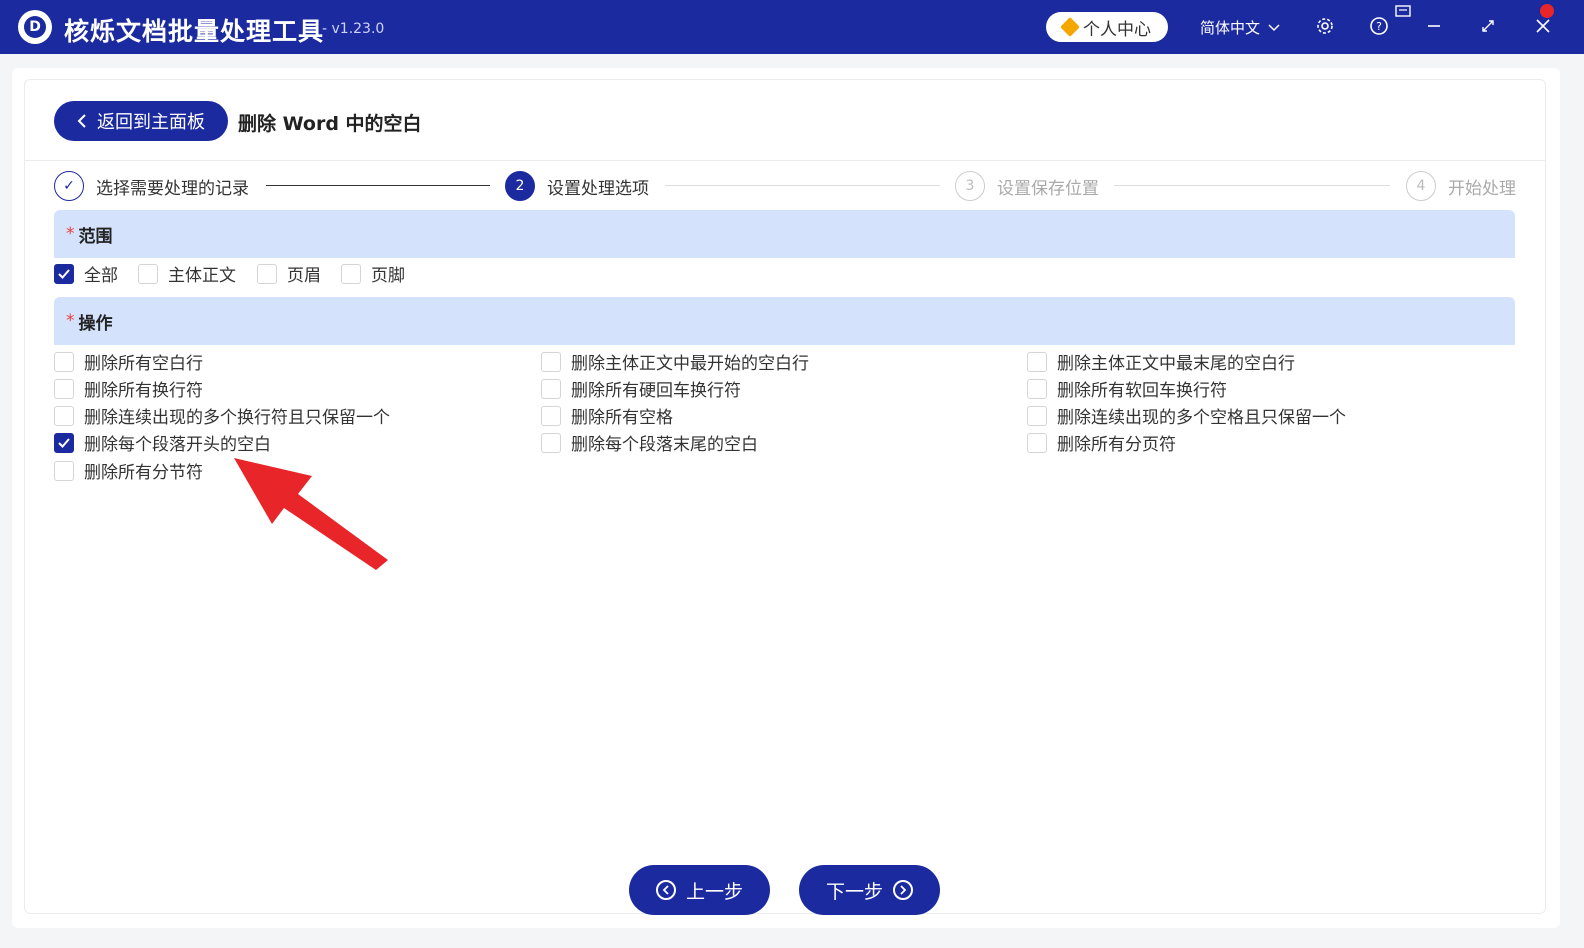 The width and height of the screenshot is (1584, 948). What do you see at coordinates (1482, 188) in the screenshot?
I see `step-4-label: 开始处理` at bounding box center [1482, 188].